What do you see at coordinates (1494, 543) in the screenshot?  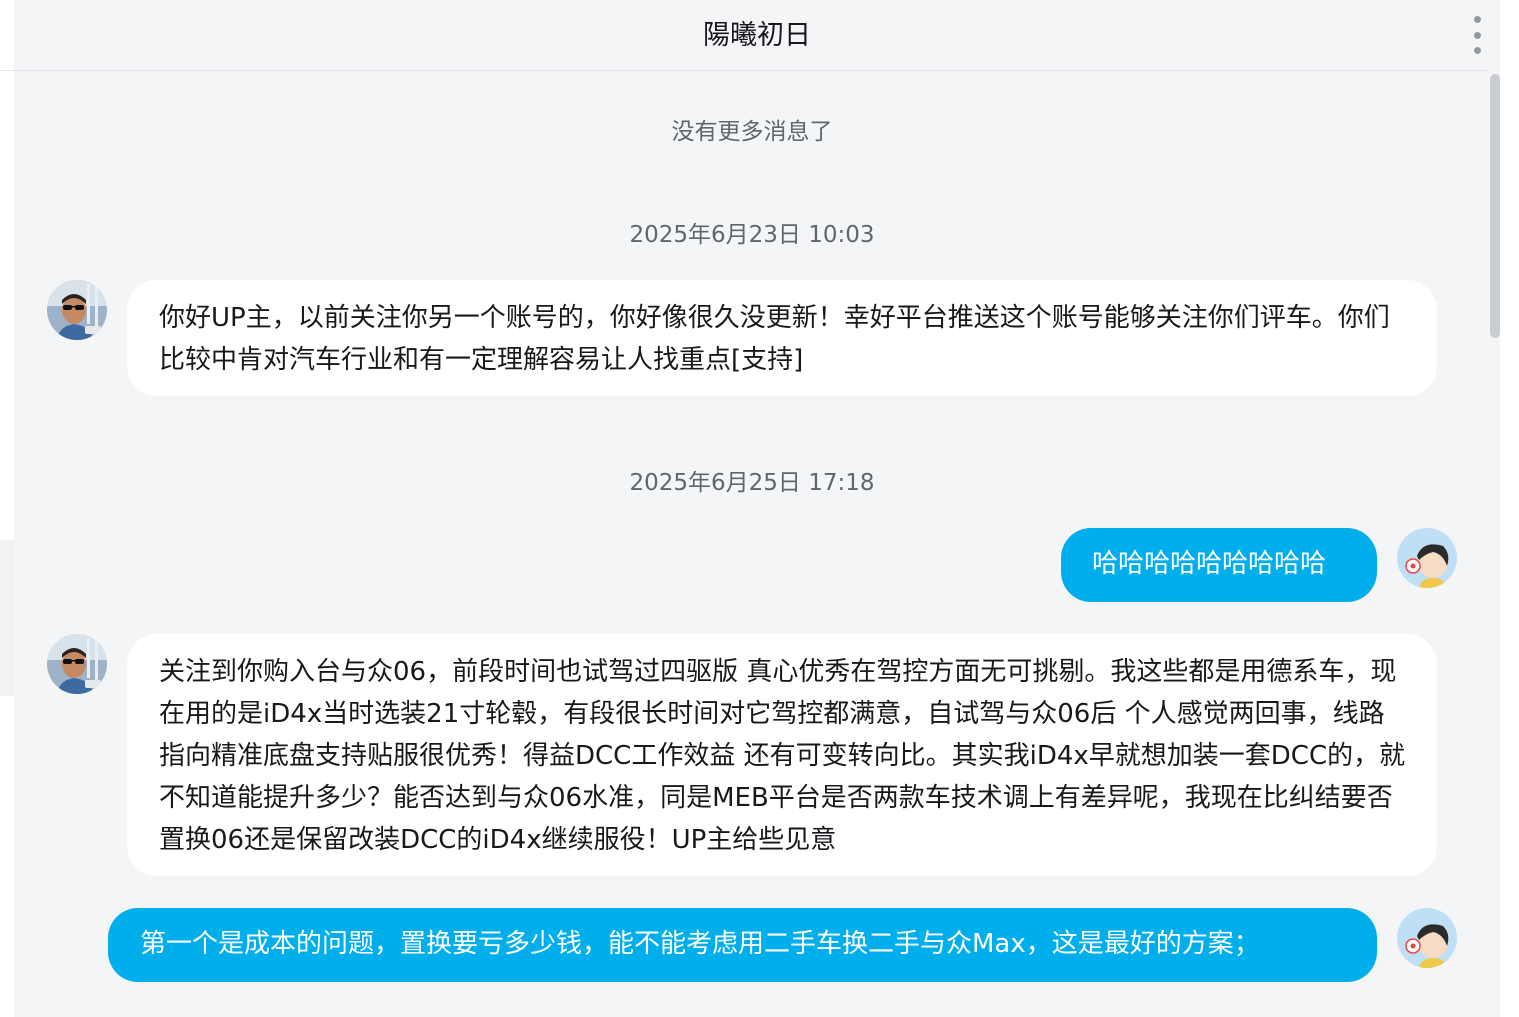 I see `scrollbar` at bounding box center [1494, 543].